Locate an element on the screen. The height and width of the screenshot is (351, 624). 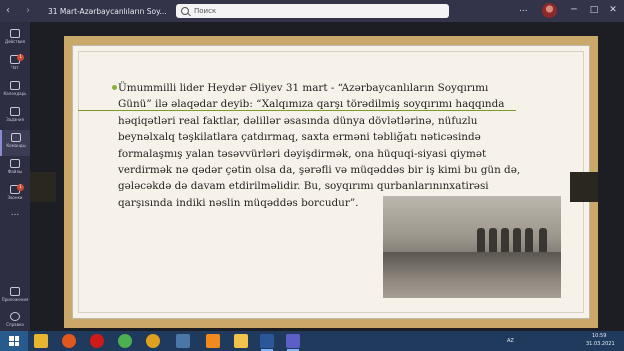
rail-item-label: Чат is located at coordinates (15, 67).